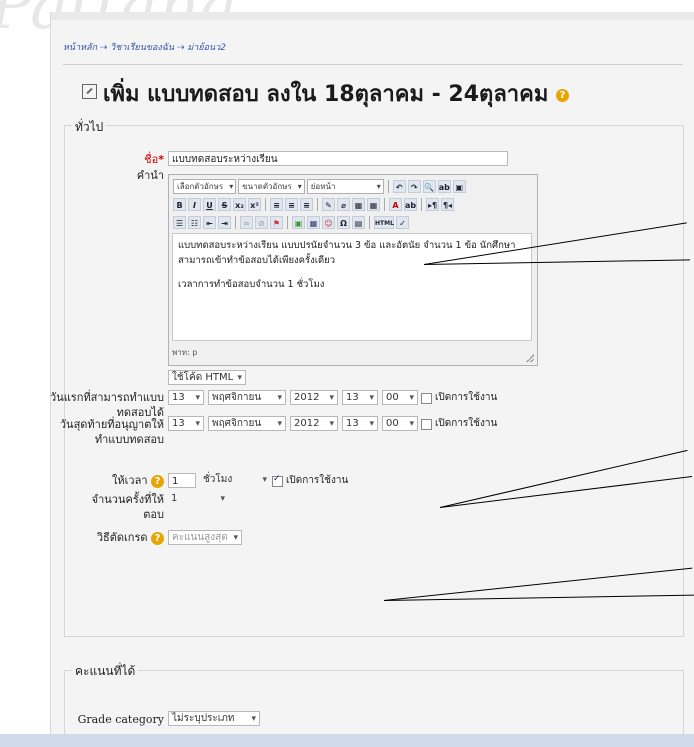 The height and width of the screenshot is (747, 694). Describe the element at coordinates (161, 159) in the screenshot. I see `required-marker: *` at that location.